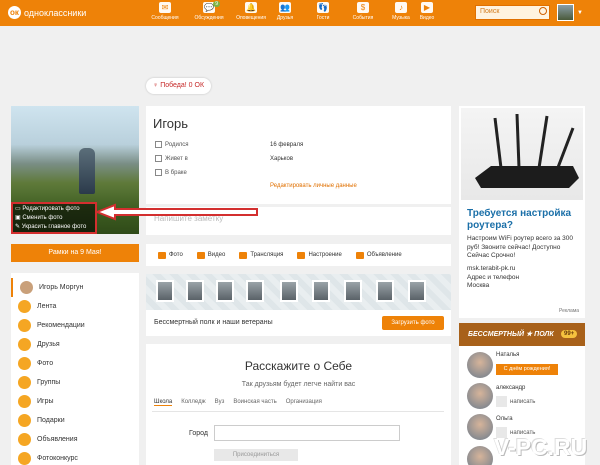 Image resolution: width=600 pixels, height=465 pixels. I want to click on ad-city: Москва, so click(478, 285).